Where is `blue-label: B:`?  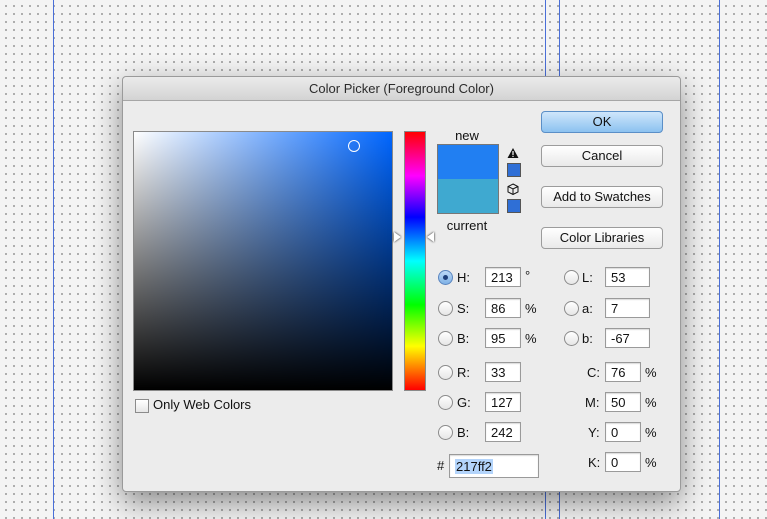 blue-label: B: is located at coordinates (463, 432).